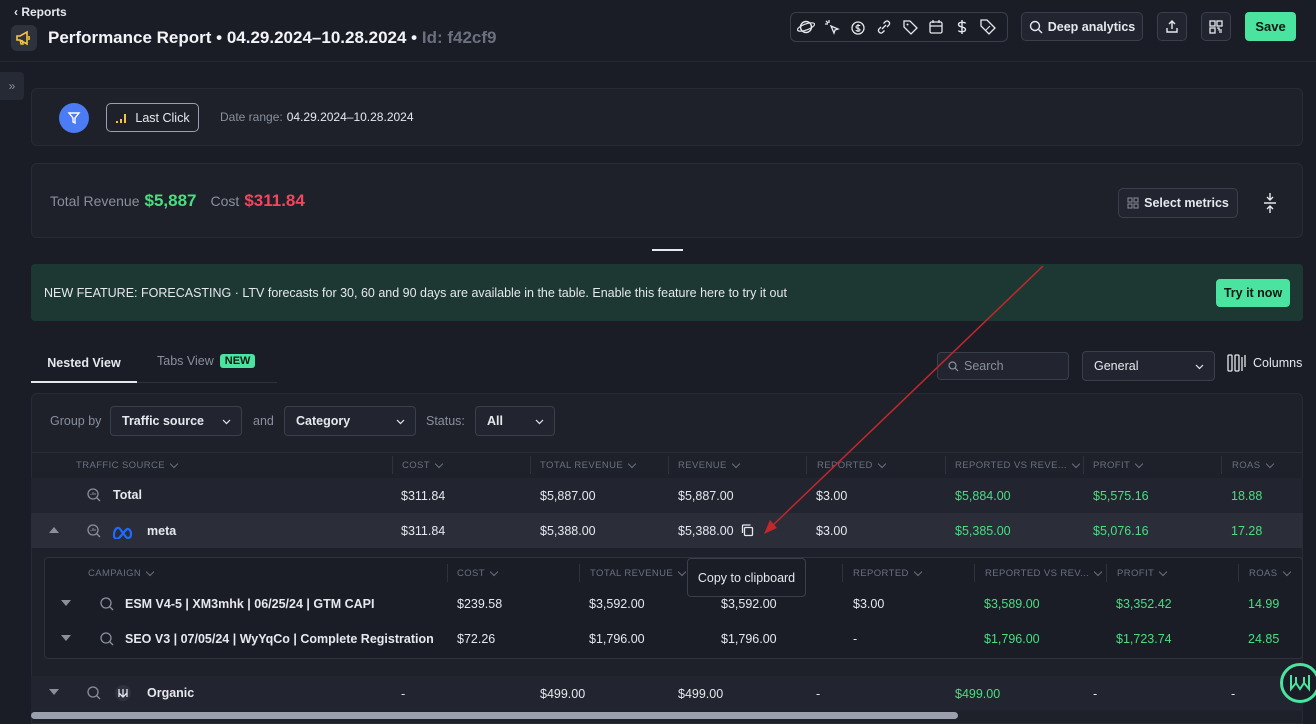  What do you see at coordinates (568, 496) in the screenshot?
I see `total-total-revenue: $5,887.00` at bounding box center [568, 496].